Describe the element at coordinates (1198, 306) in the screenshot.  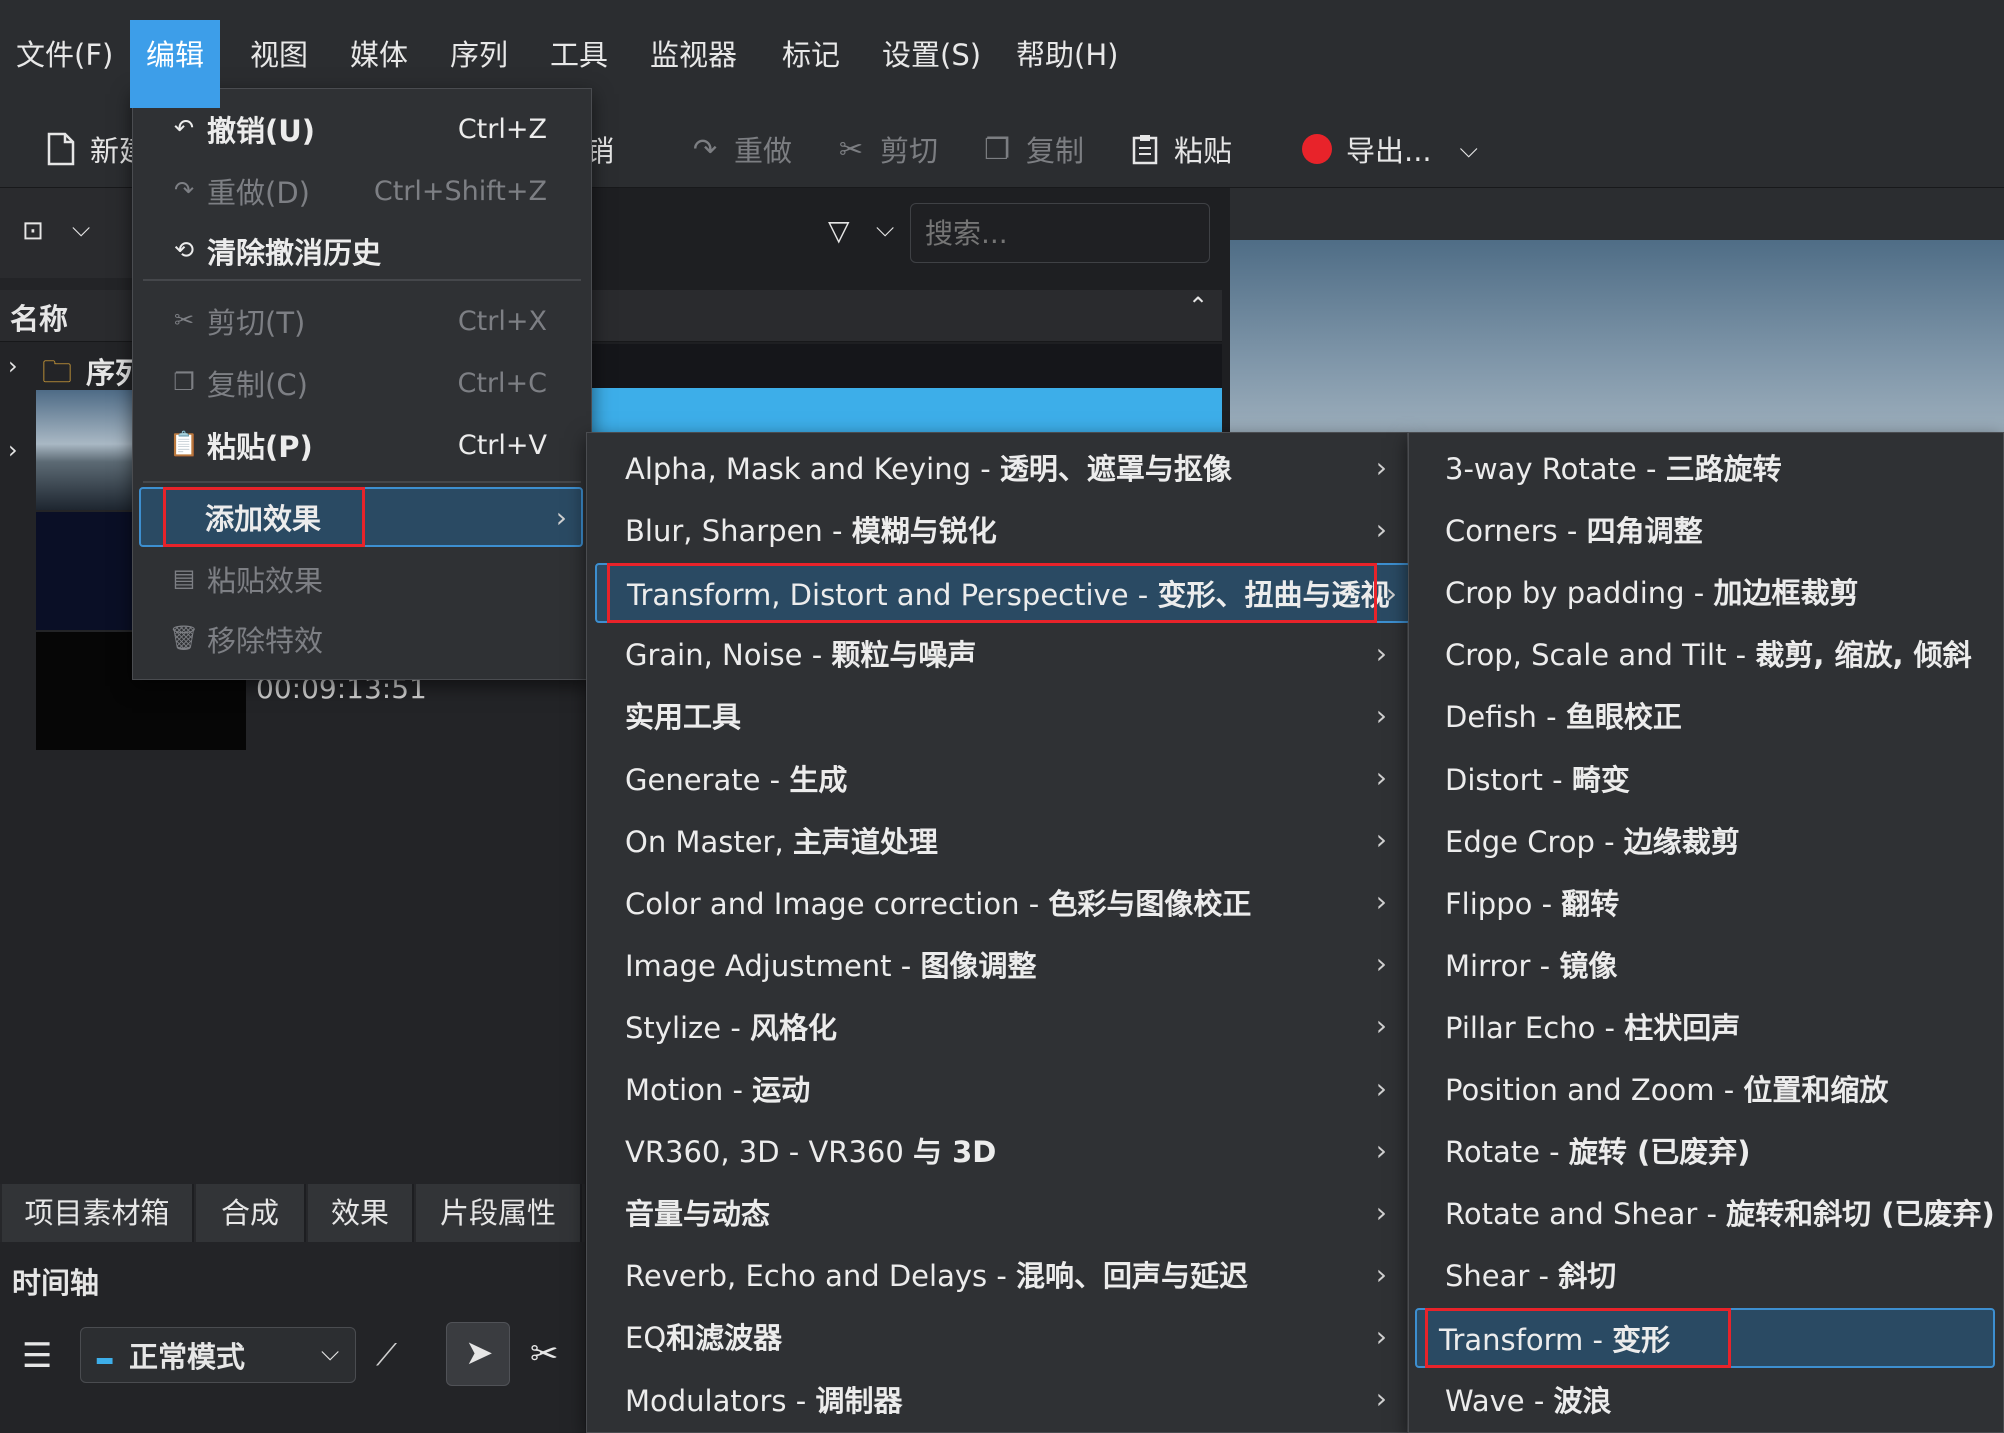
I see `chevron-up-icon: ⌃` at that location.